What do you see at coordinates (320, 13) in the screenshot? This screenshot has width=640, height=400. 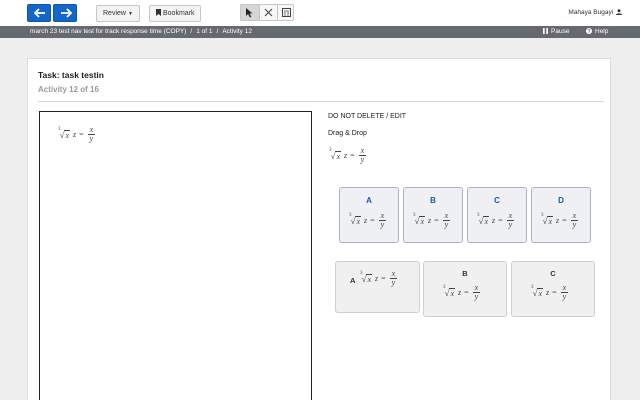 I see `top-toolbar: Review ▼ Bookmark Mahaya Bugayi` at bounding box center [320, 13].